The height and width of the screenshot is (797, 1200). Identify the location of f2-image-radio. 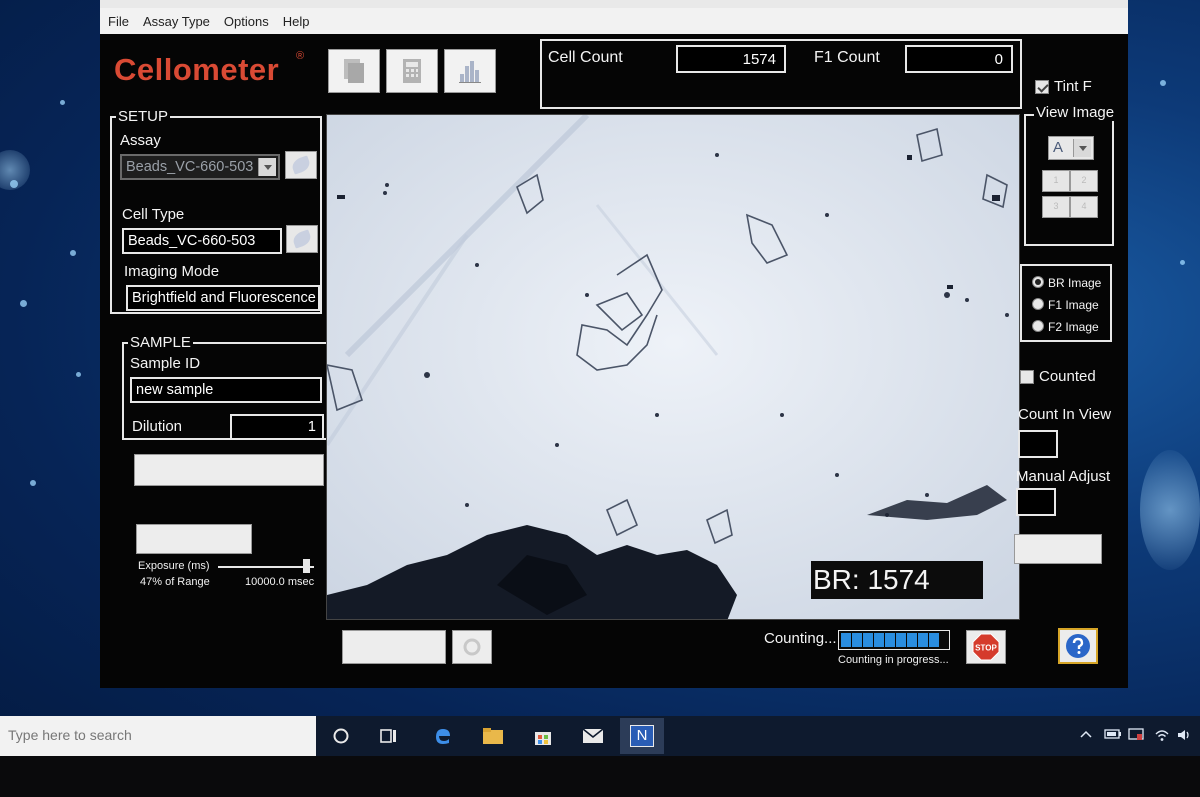
(1038, 326).